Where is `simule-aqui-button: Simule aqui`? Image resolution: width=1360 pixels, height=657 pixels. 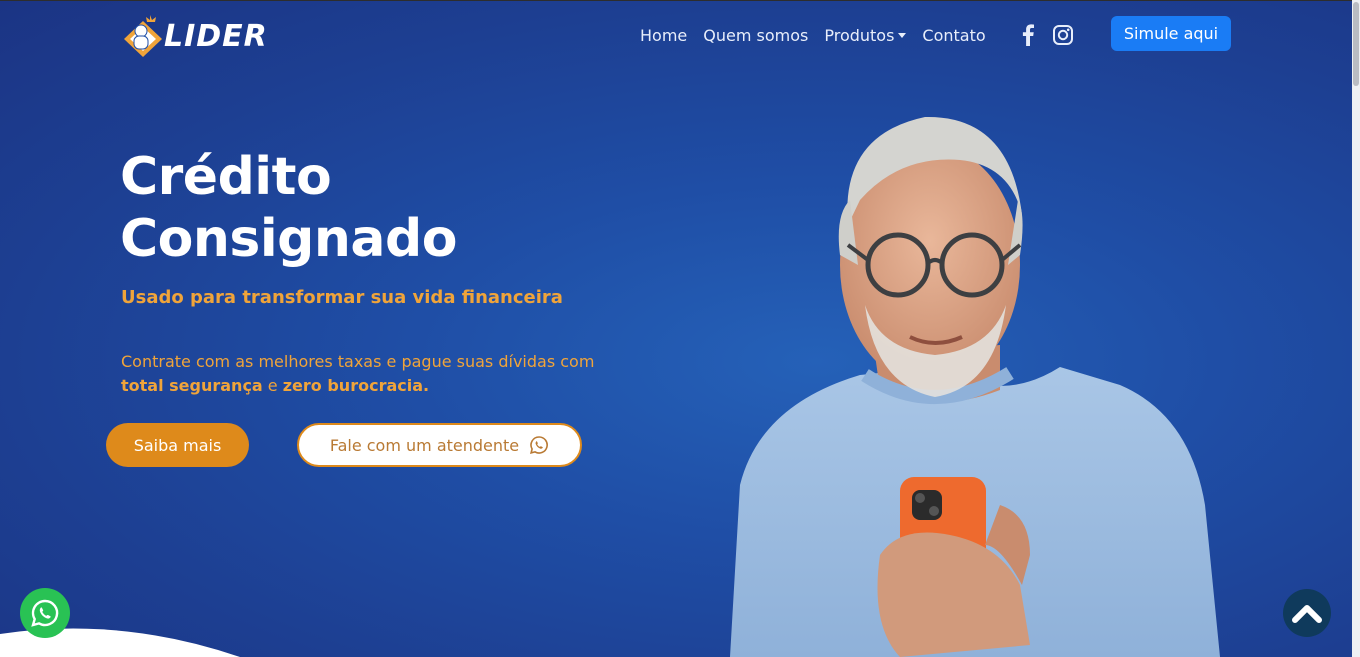
simule-aqui-button: Simule aqui is located at coordinates (1171, 33).